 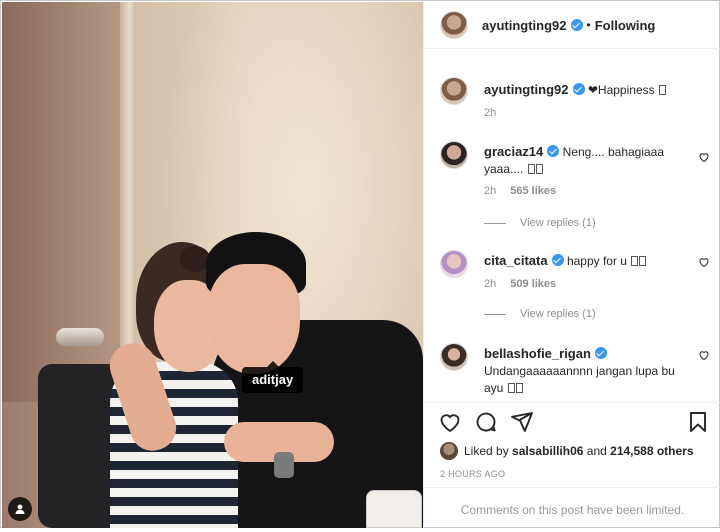 What do you see at coordinates (572, 421) in the screenshot?
I see `action-bar` at bounding box center [572, 421].